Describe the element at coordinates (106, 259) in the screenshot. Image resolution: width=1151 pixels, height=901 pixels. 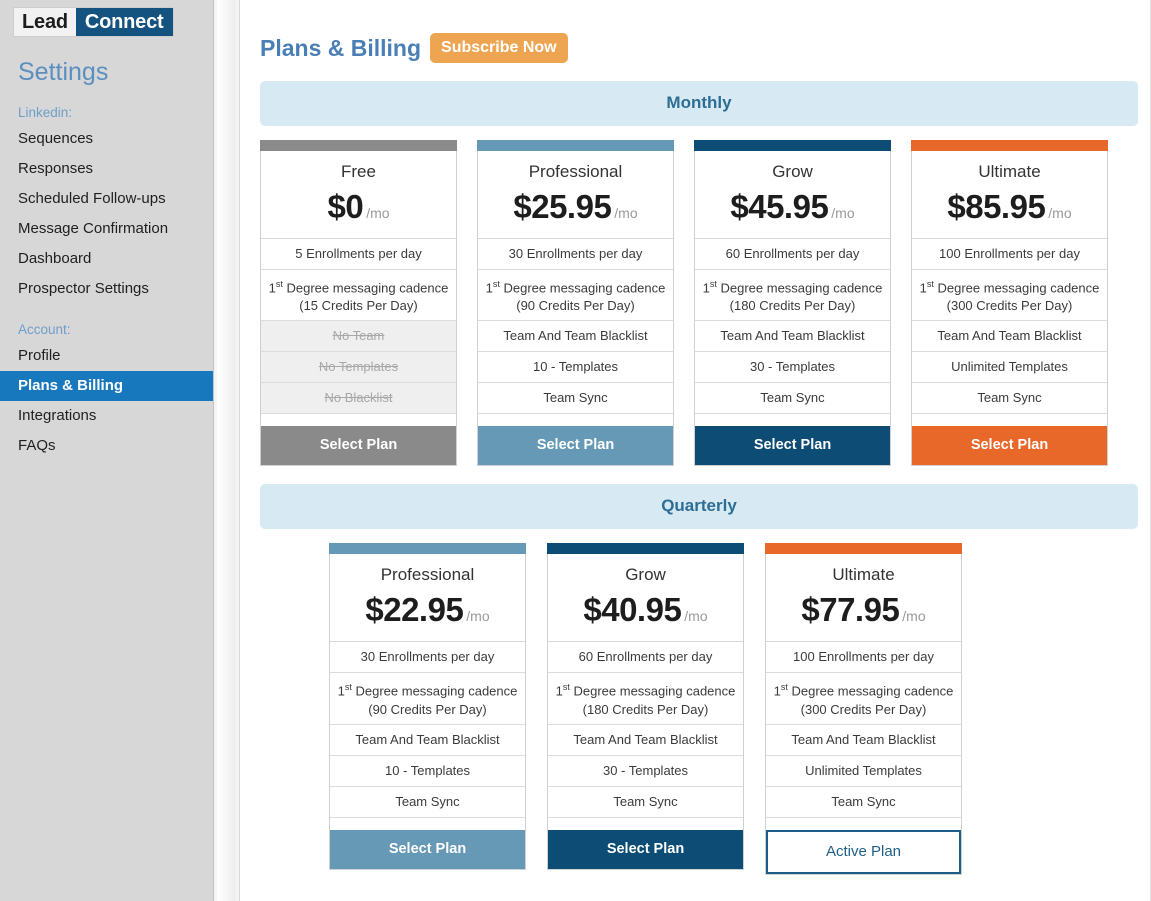
I see `sidebar-item-dashboard: Dashboard` at that location.